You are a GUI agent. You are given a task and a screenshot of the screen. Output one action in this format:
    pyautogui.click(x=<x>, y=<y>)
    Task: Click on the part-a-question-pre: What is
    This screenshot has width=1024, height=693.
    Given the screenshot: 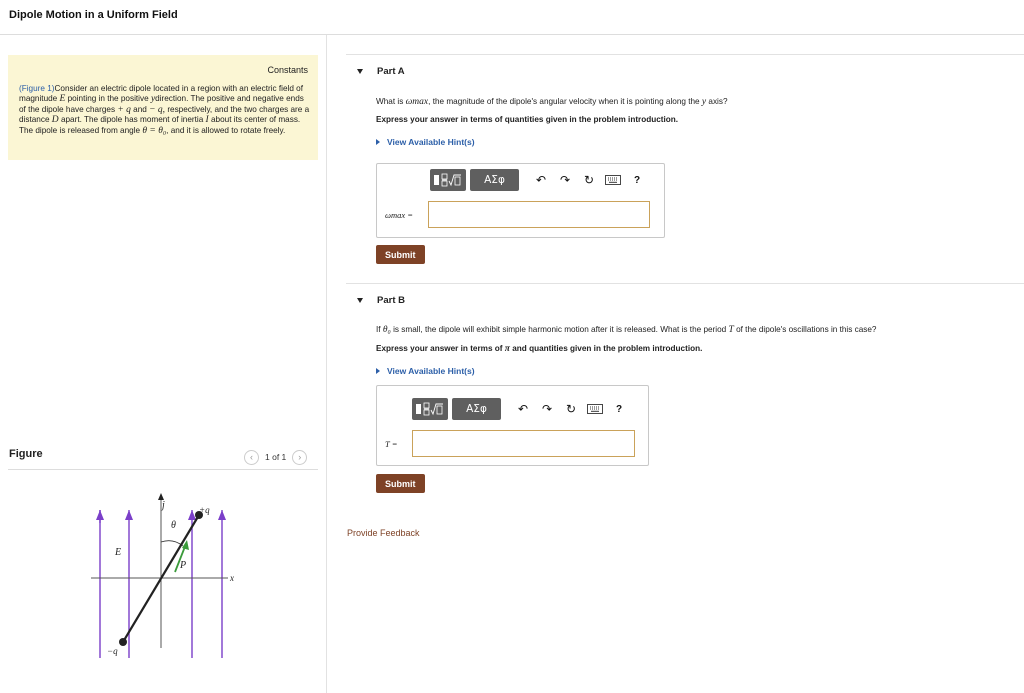 What is the action you would take?
    pyautogui.click(x=390, y=101)
    